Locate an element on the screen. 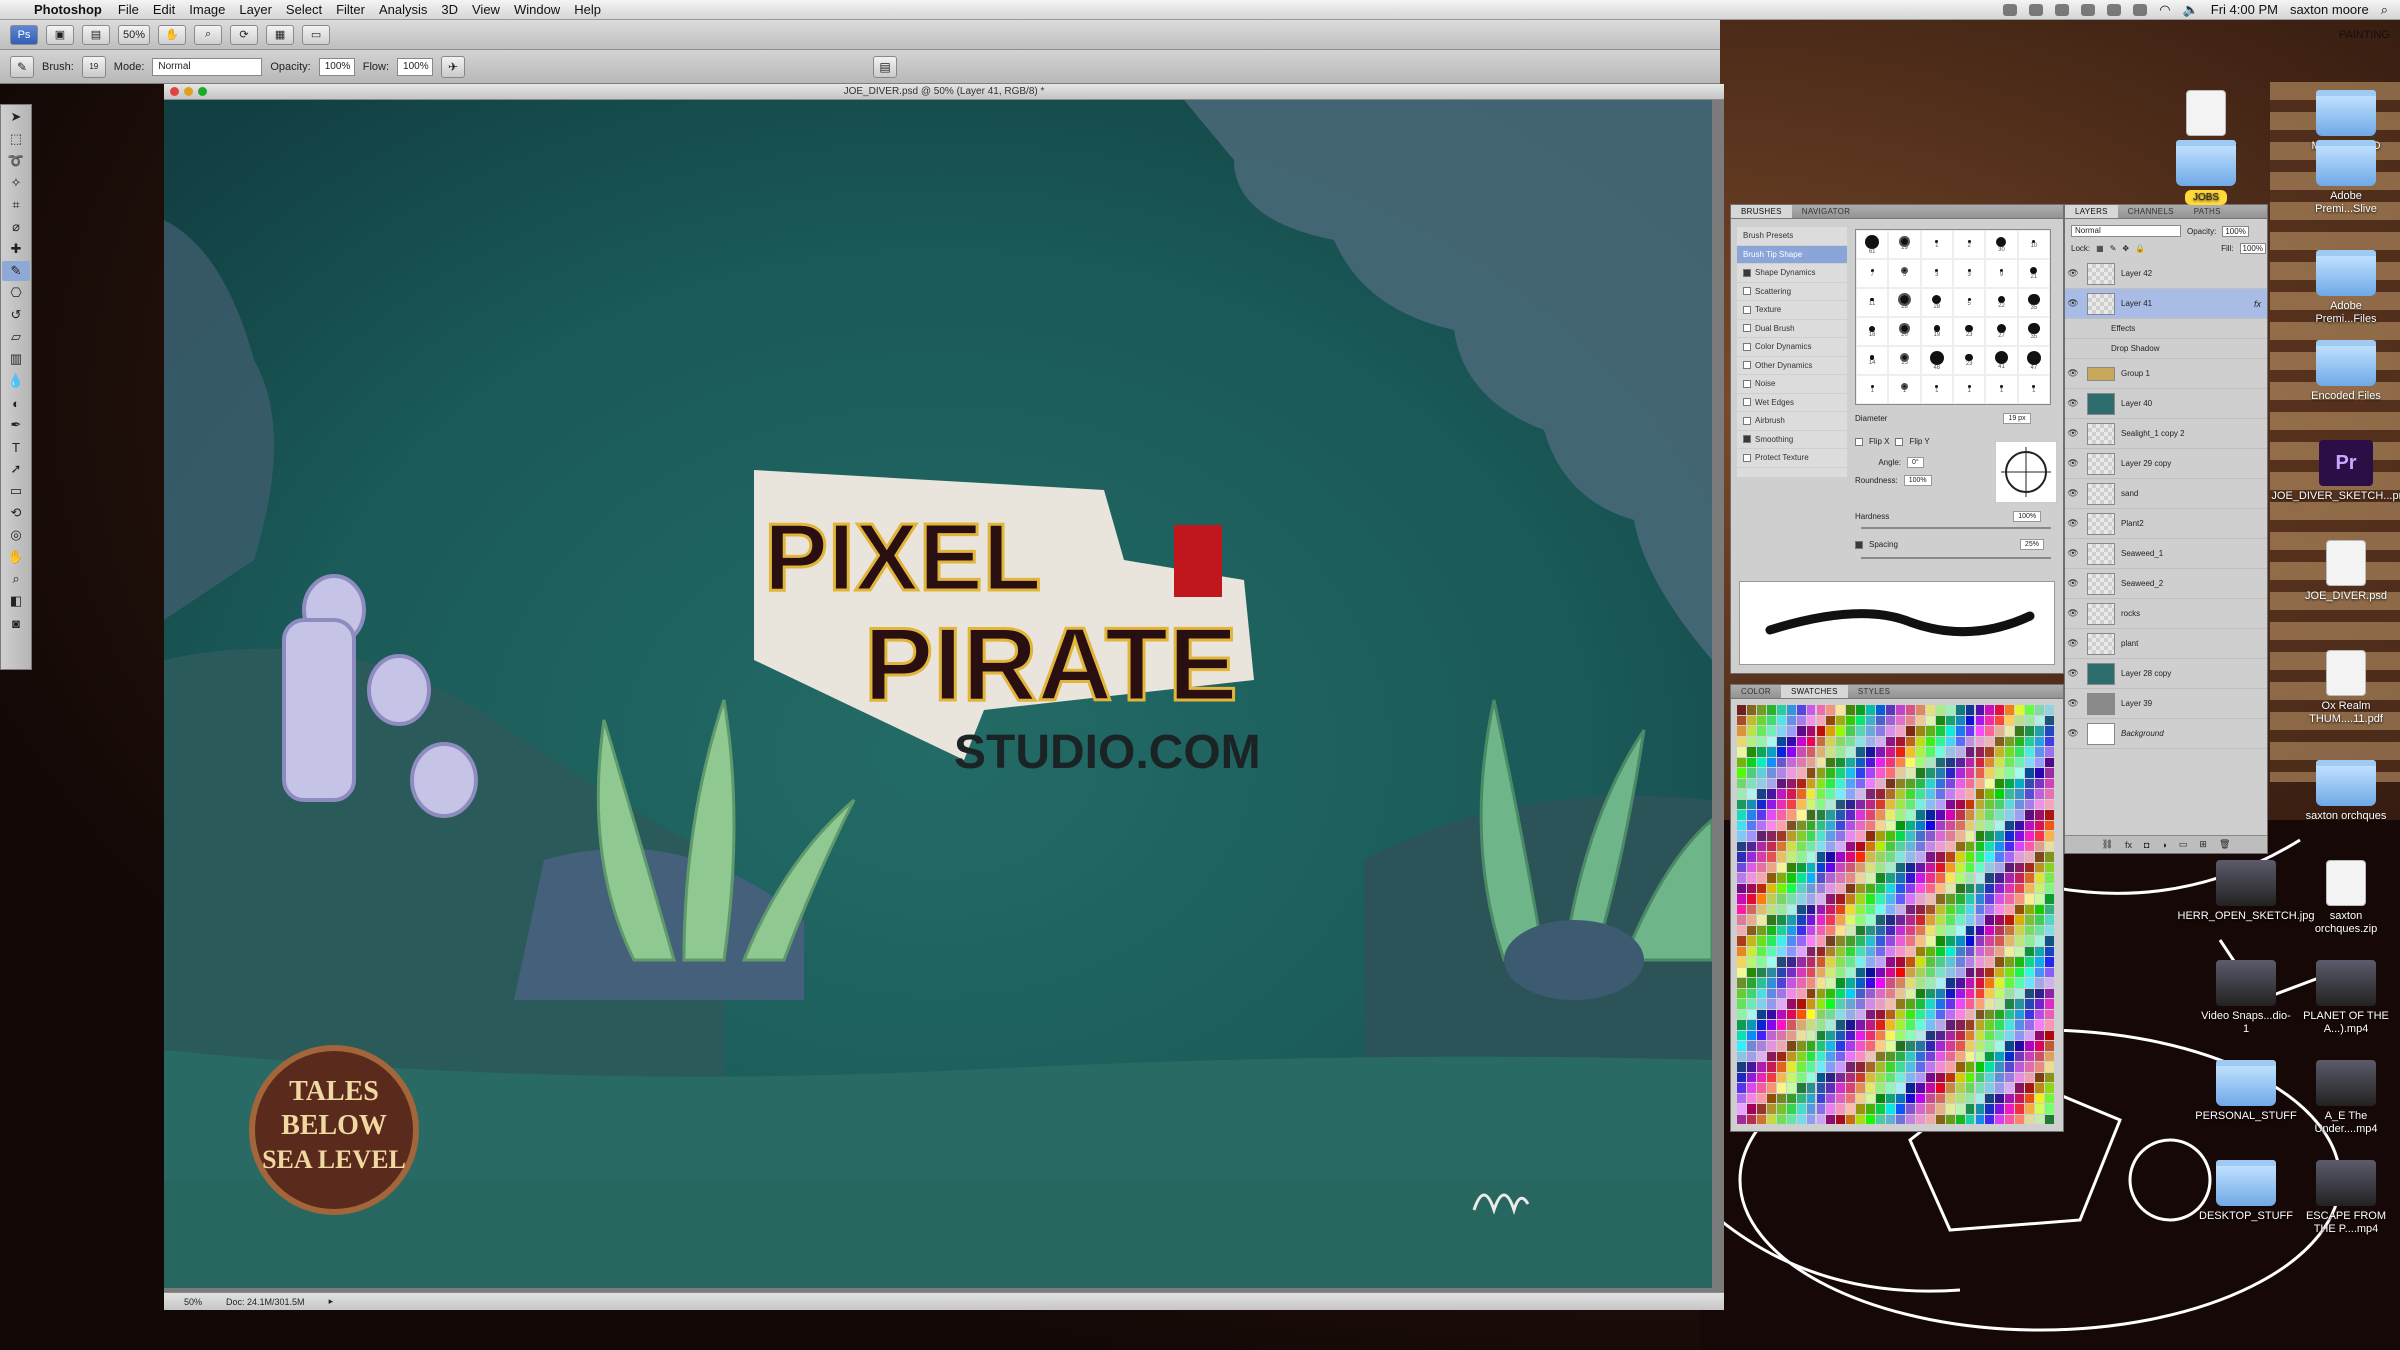 Image resolution: width=2400 pixels, height=1350 pixels. blur-tool-icon: 💧 is located at coordinates (16, 381).